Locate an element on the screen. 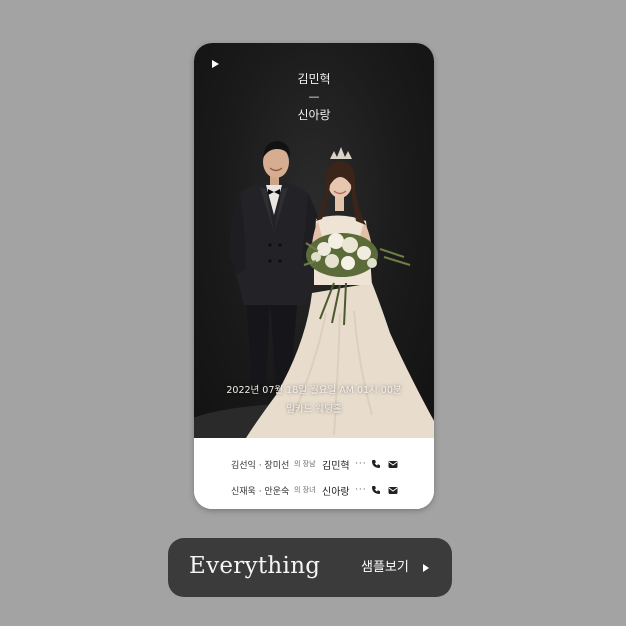 The height and width of the screenshot is (626, 626). groom-name: 김민혁 is located at coordinates (314, 79).